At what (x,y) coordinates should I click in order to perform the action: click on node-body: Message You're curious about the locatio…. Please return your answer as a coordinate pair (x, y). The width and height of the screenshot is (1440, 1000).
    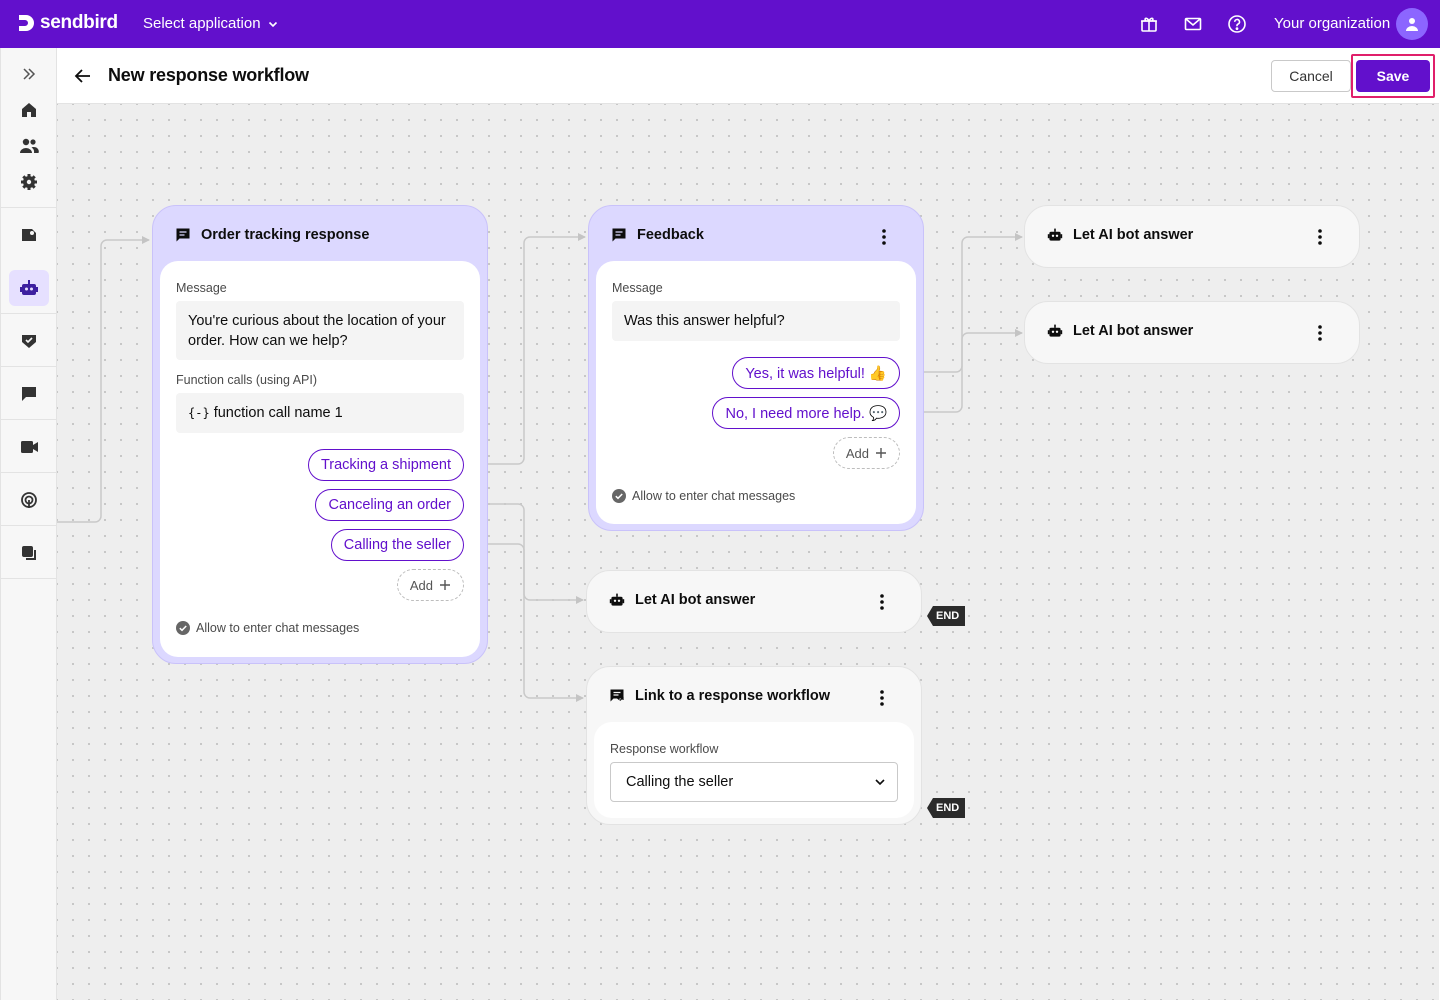
    Looking at the image, I should click on (320, 459).